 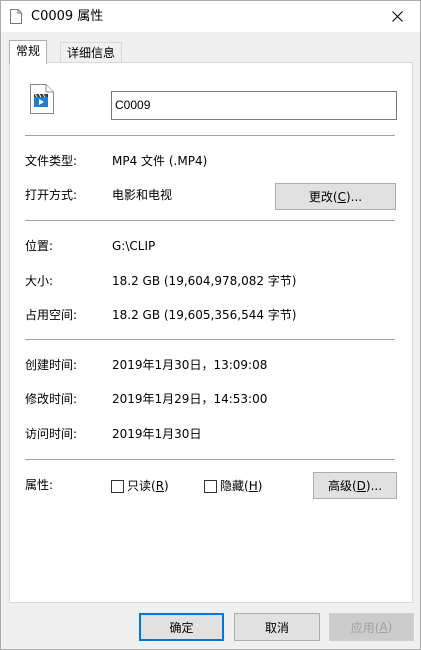 What do you see at coordinates (365, 627) in the screenshot?
I see `apply-button-prefix: 应用(` at bounding box center [365, 627].